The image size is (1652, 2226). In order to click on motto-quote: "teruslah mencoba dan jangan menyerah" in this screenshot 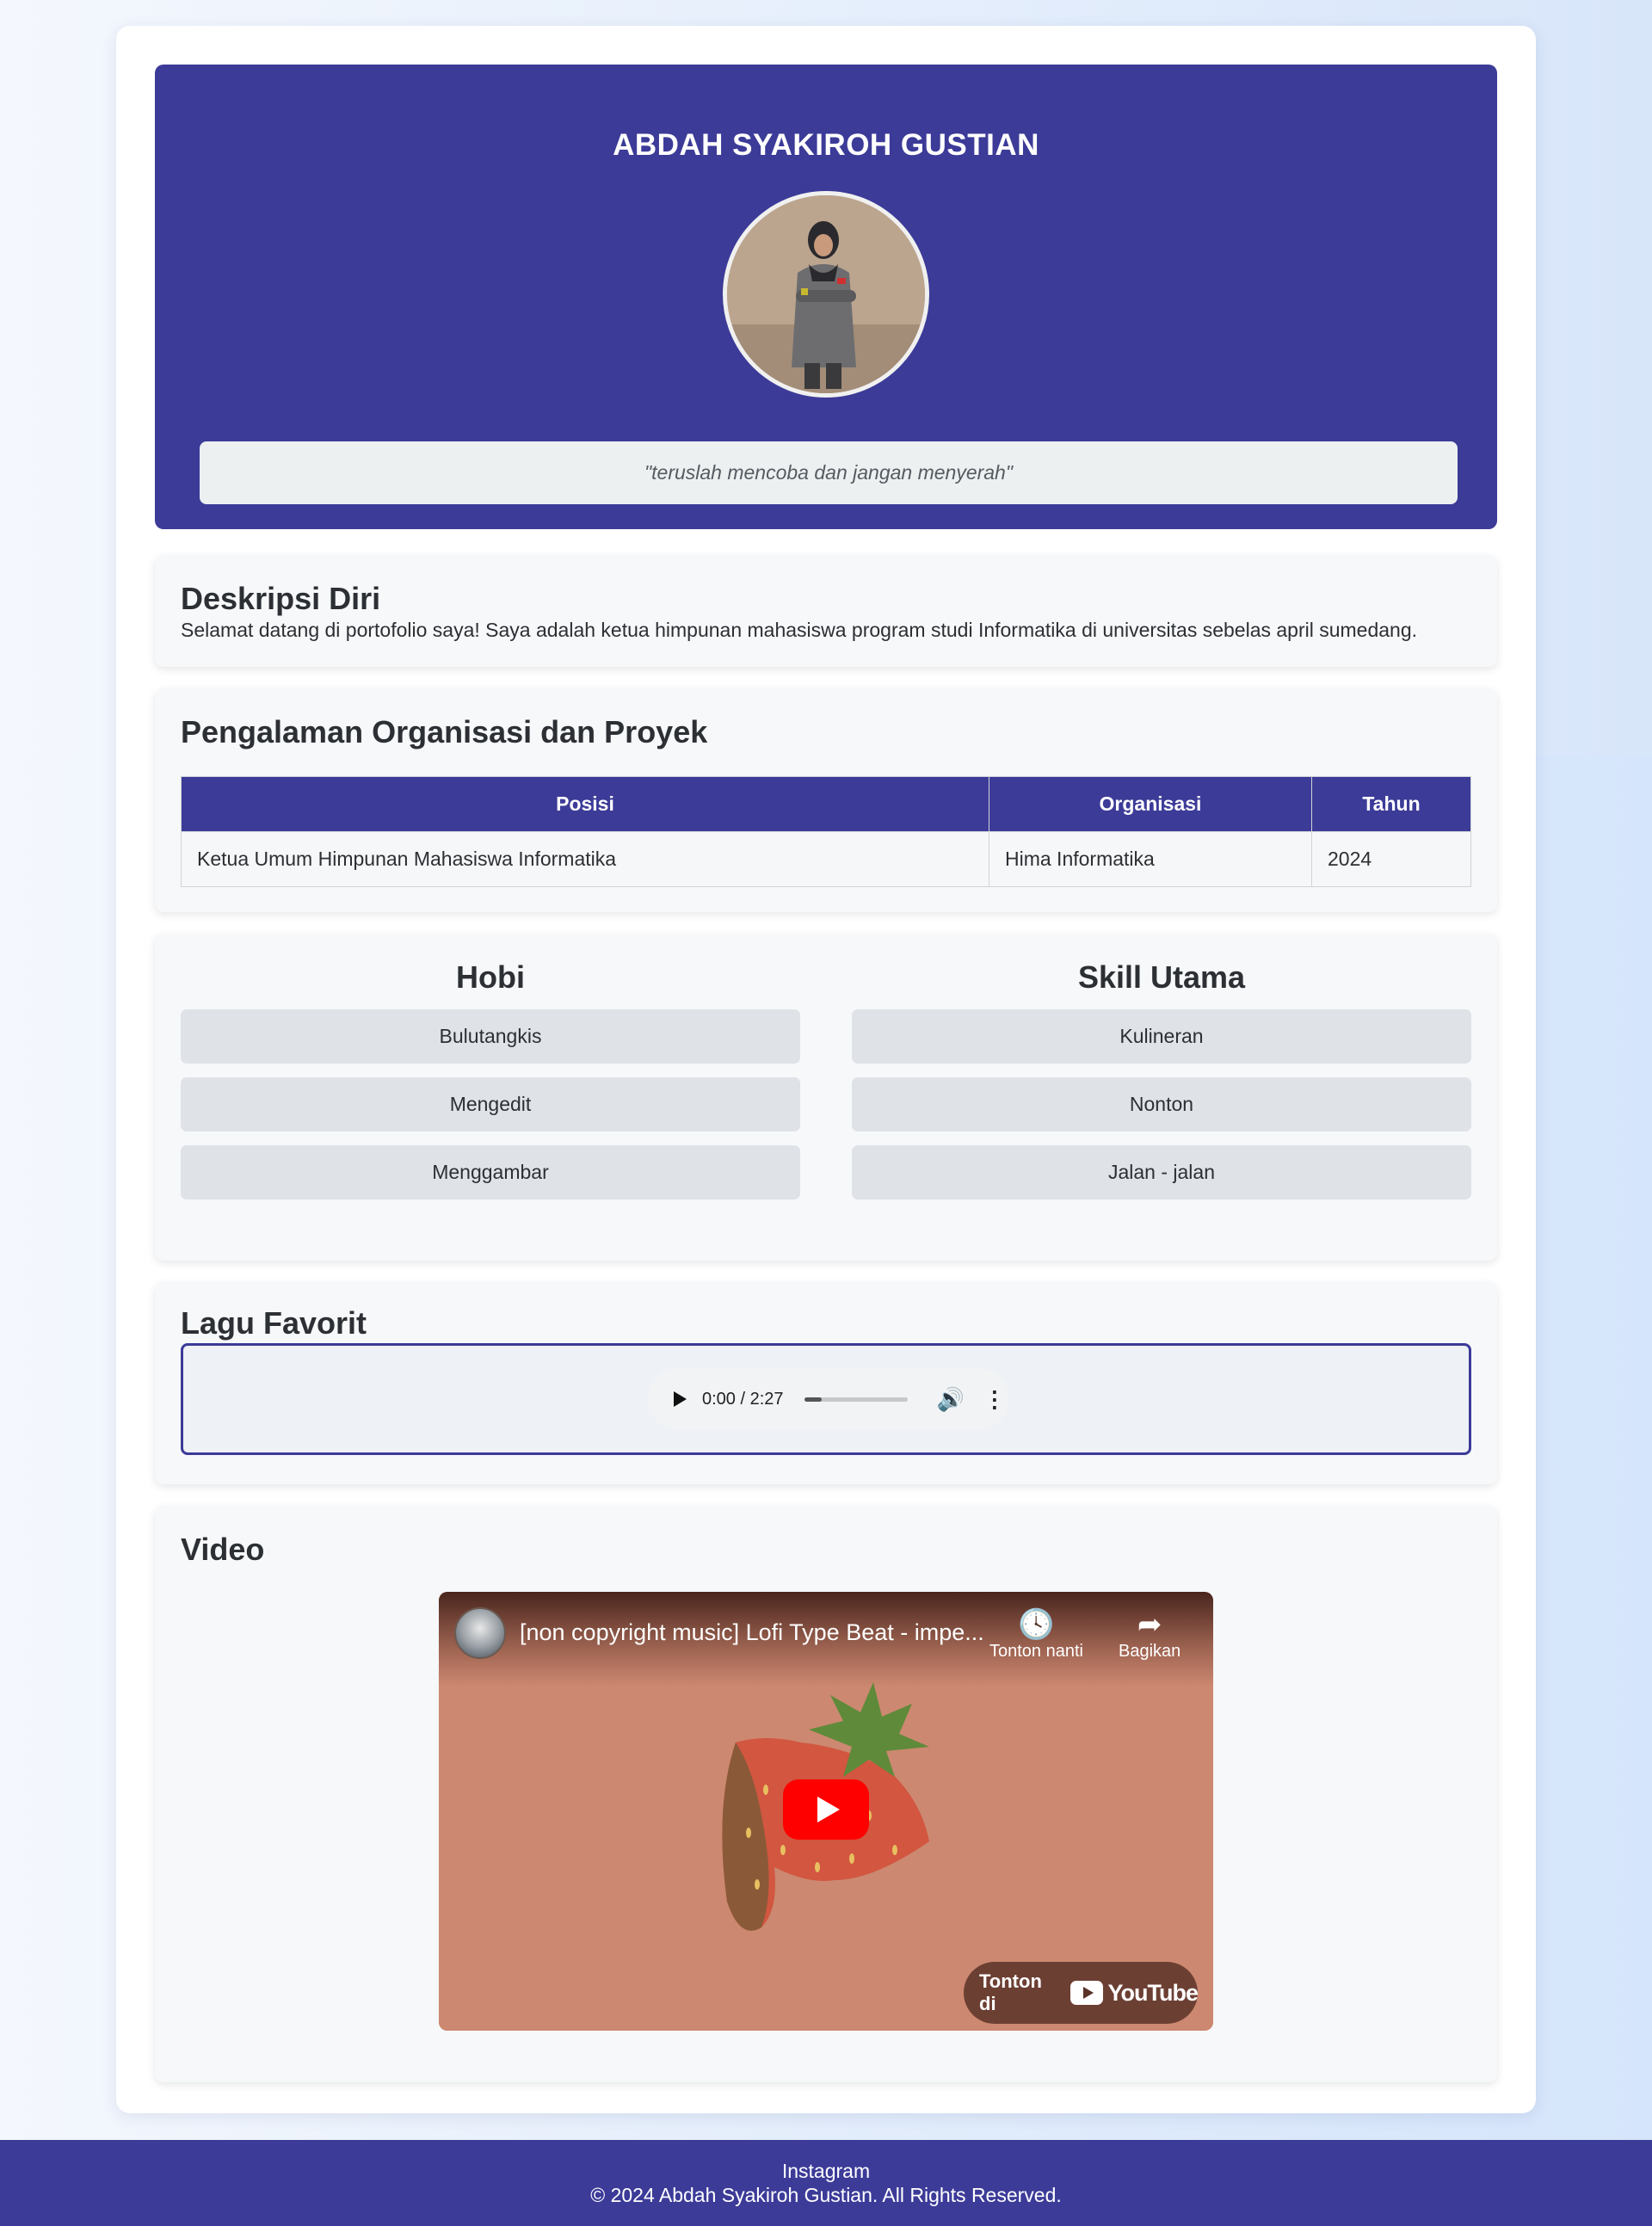, I will do `click(829, 472)`.